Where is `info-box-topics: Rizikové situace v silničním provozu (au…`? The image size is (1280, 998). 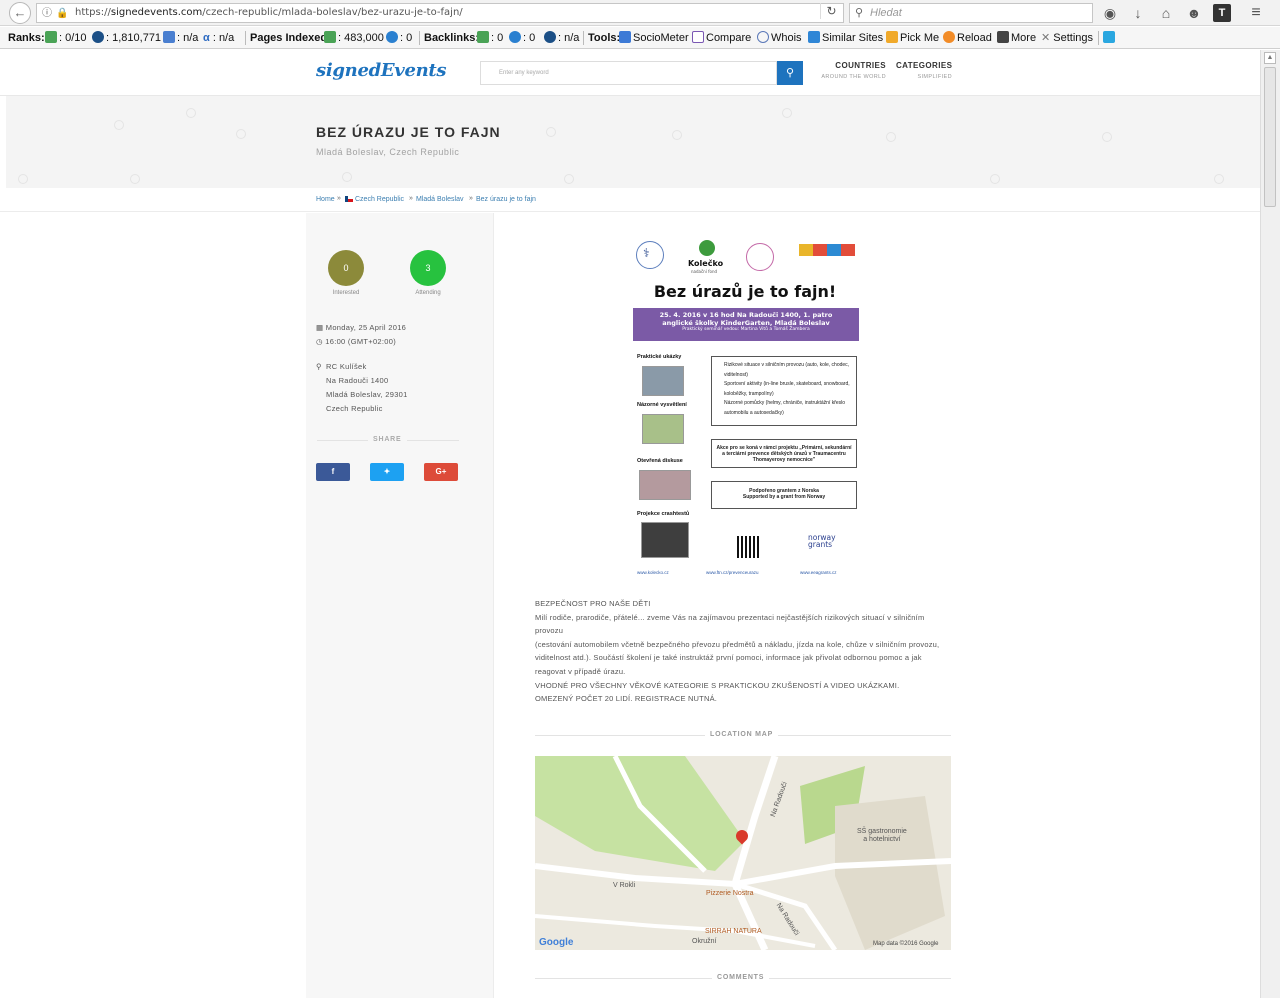 info-box-topics: Rizikové situace v silničním provozu (au… is located at coordinates (784, 391).